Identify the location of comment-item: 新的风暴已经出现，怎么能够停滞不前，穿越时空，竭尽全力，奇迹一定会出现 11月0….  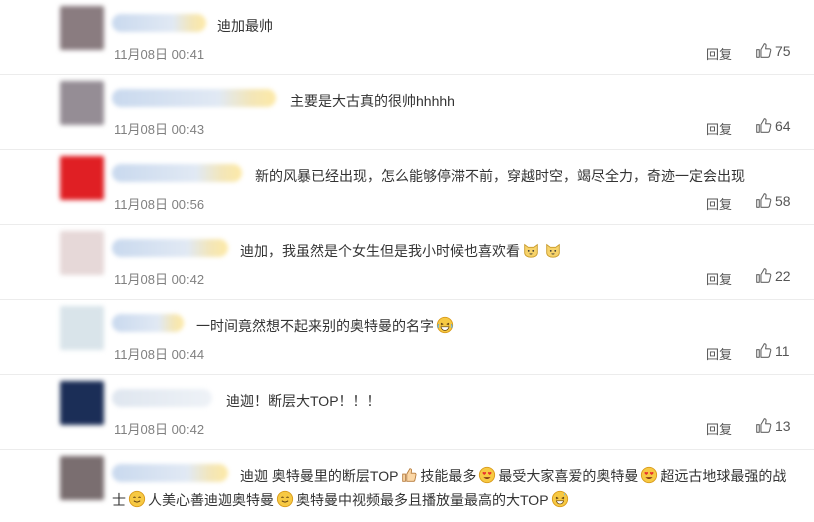
(407, 187).